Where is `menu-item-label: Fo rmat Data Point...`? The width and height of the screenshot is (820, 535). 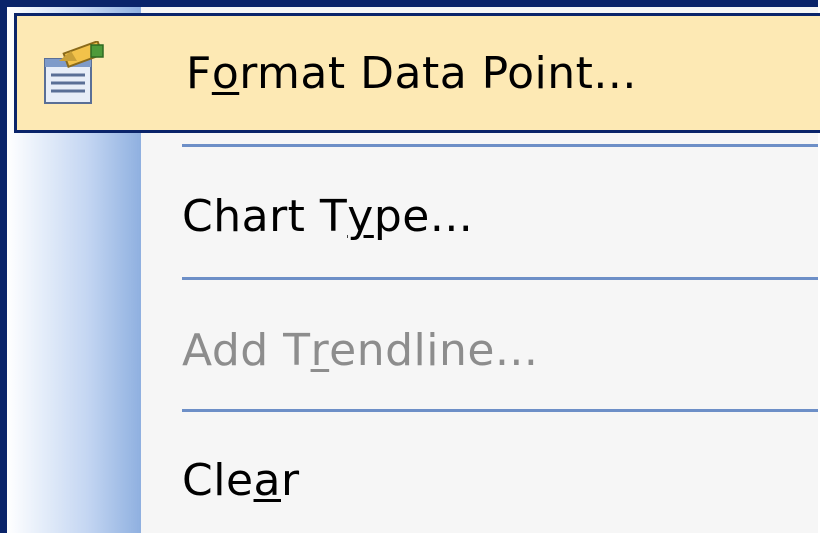 menu-item-label: Fo rmat Data Point... is located at coordinates (411, 73).